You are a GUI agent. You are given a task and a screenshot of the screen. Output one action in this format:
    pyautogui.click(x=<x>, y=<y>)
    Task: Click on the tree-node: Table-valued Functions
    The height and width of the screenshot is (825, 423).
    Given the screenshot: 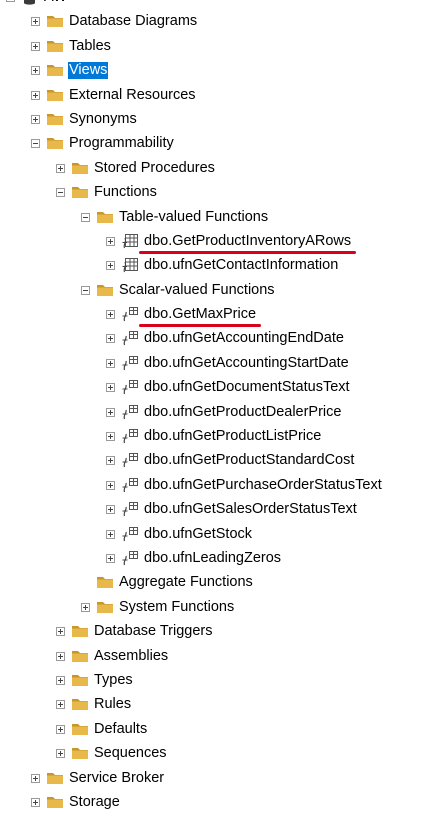 What is the action you would take?
    pyautogui.click(x=211, y=218)
    